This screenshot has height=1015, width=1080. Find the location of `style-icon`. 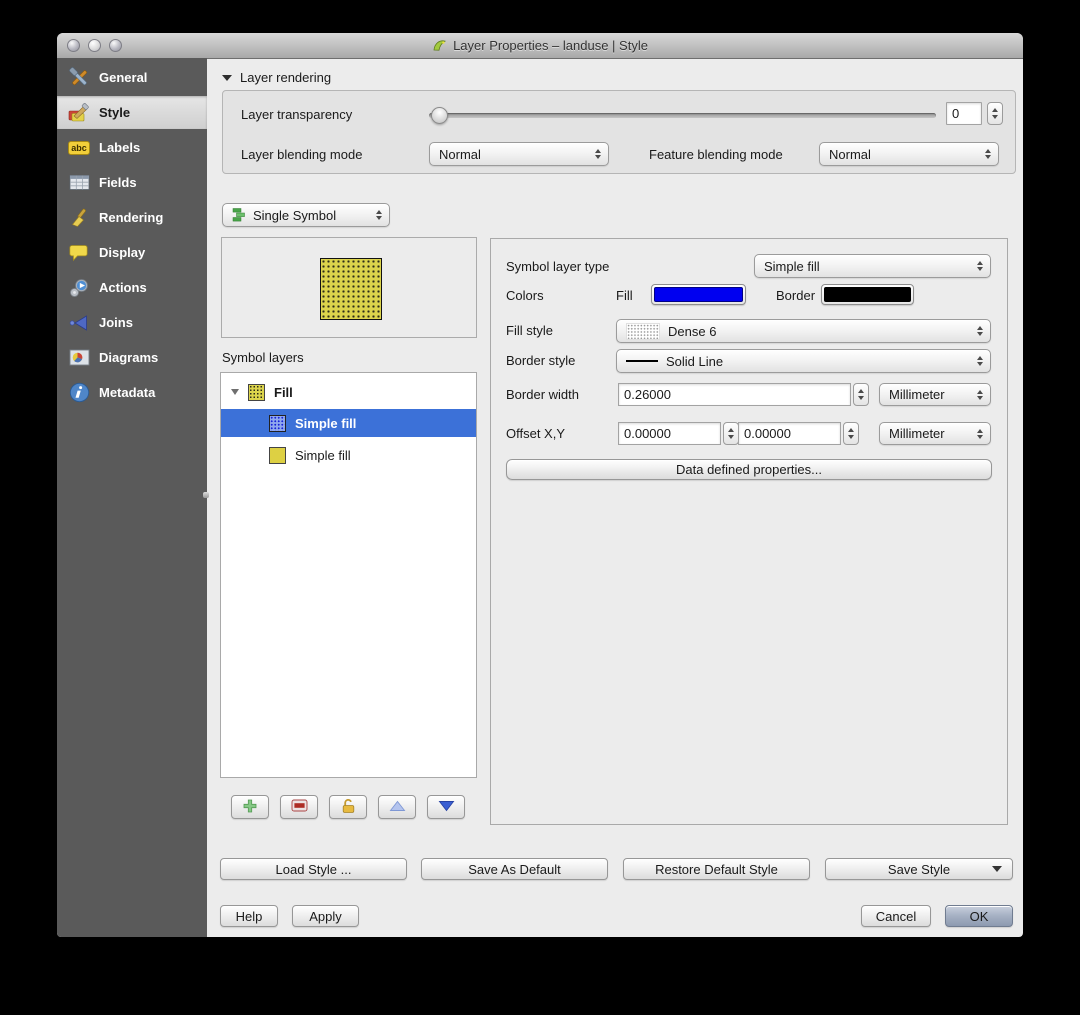

style-icon is located at coordinates (79, 113).